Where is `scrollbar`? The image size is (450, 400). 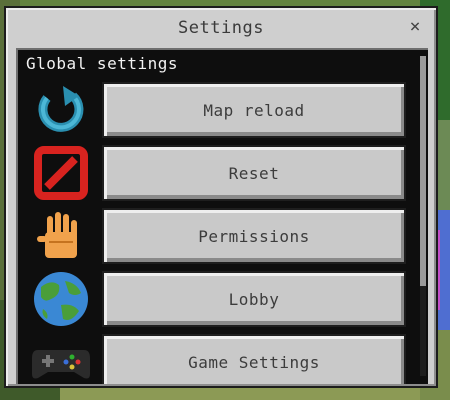 scrollbar is located at coordinates (423, 216).